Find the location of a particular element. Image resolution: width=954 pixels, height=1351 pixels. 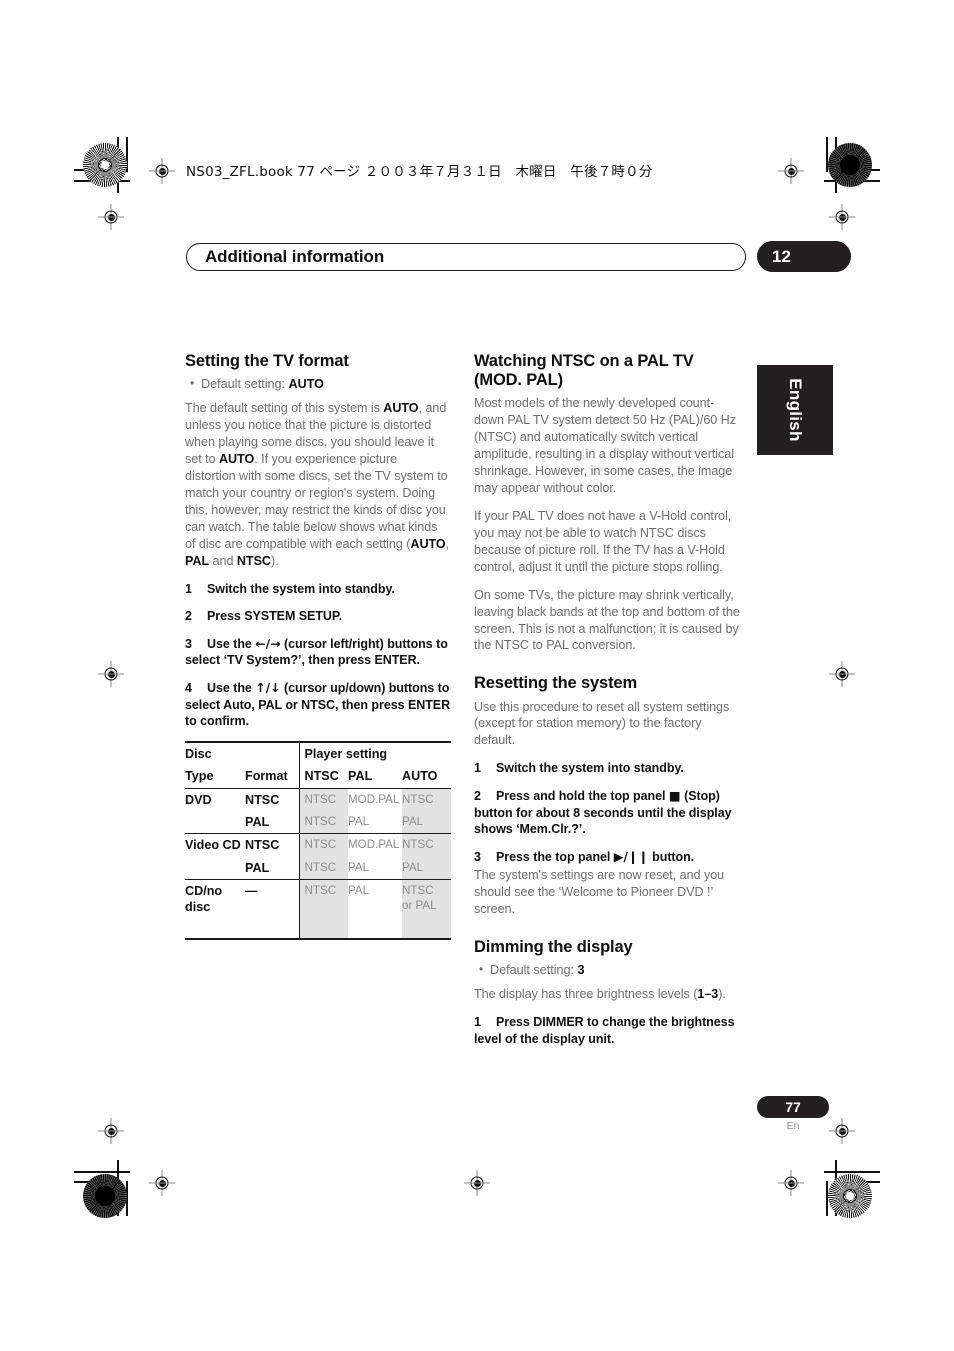

cursor-left-right-icon: ←/→ is located at coordinates (268, 643).